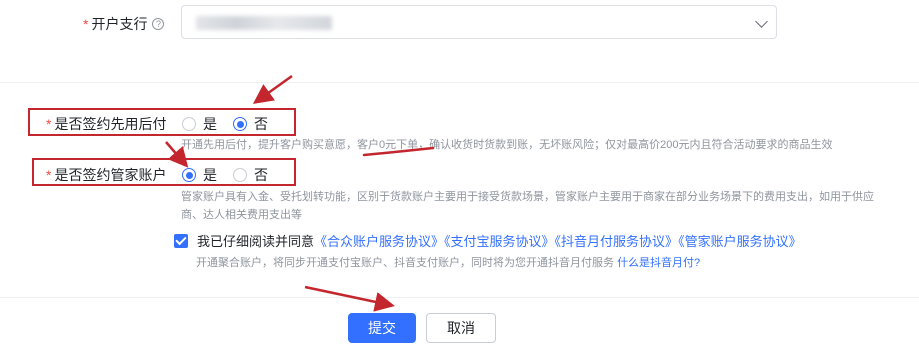  What do you see at coordinates (461, 328) in the screenshot?
I see `cancel-button: 取消` at bounding box center [461, 328].